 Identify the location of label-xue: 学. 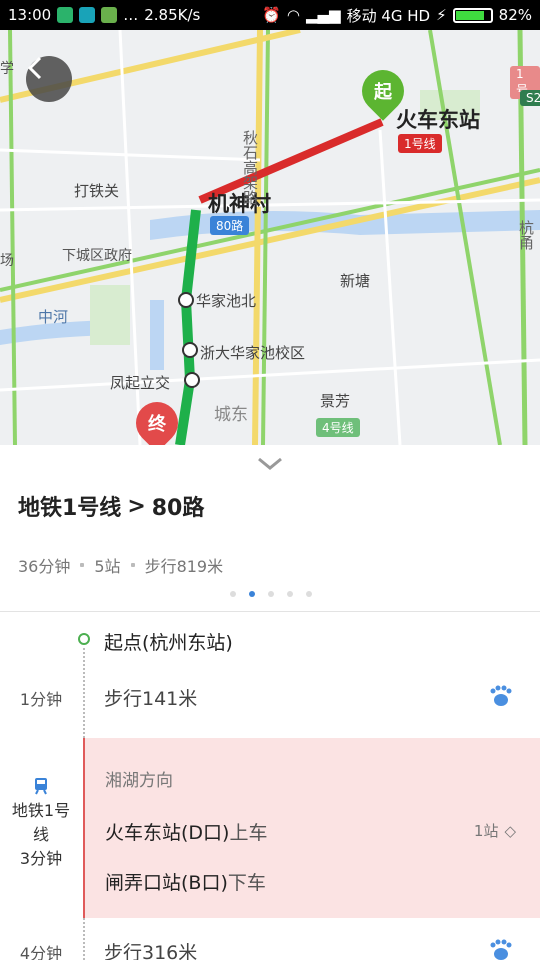
(7, 69).